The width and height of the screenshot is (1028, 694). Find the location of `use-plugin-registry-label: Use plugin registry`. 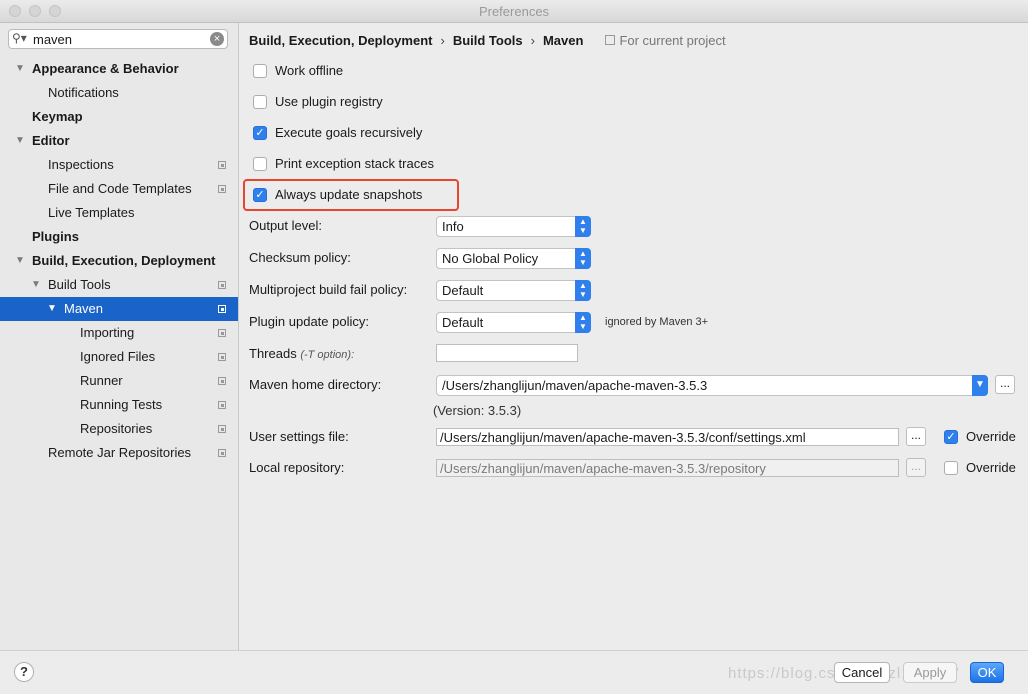

use-plugin-registry-label: Use plugin registry is located at coordinates (329, 101).